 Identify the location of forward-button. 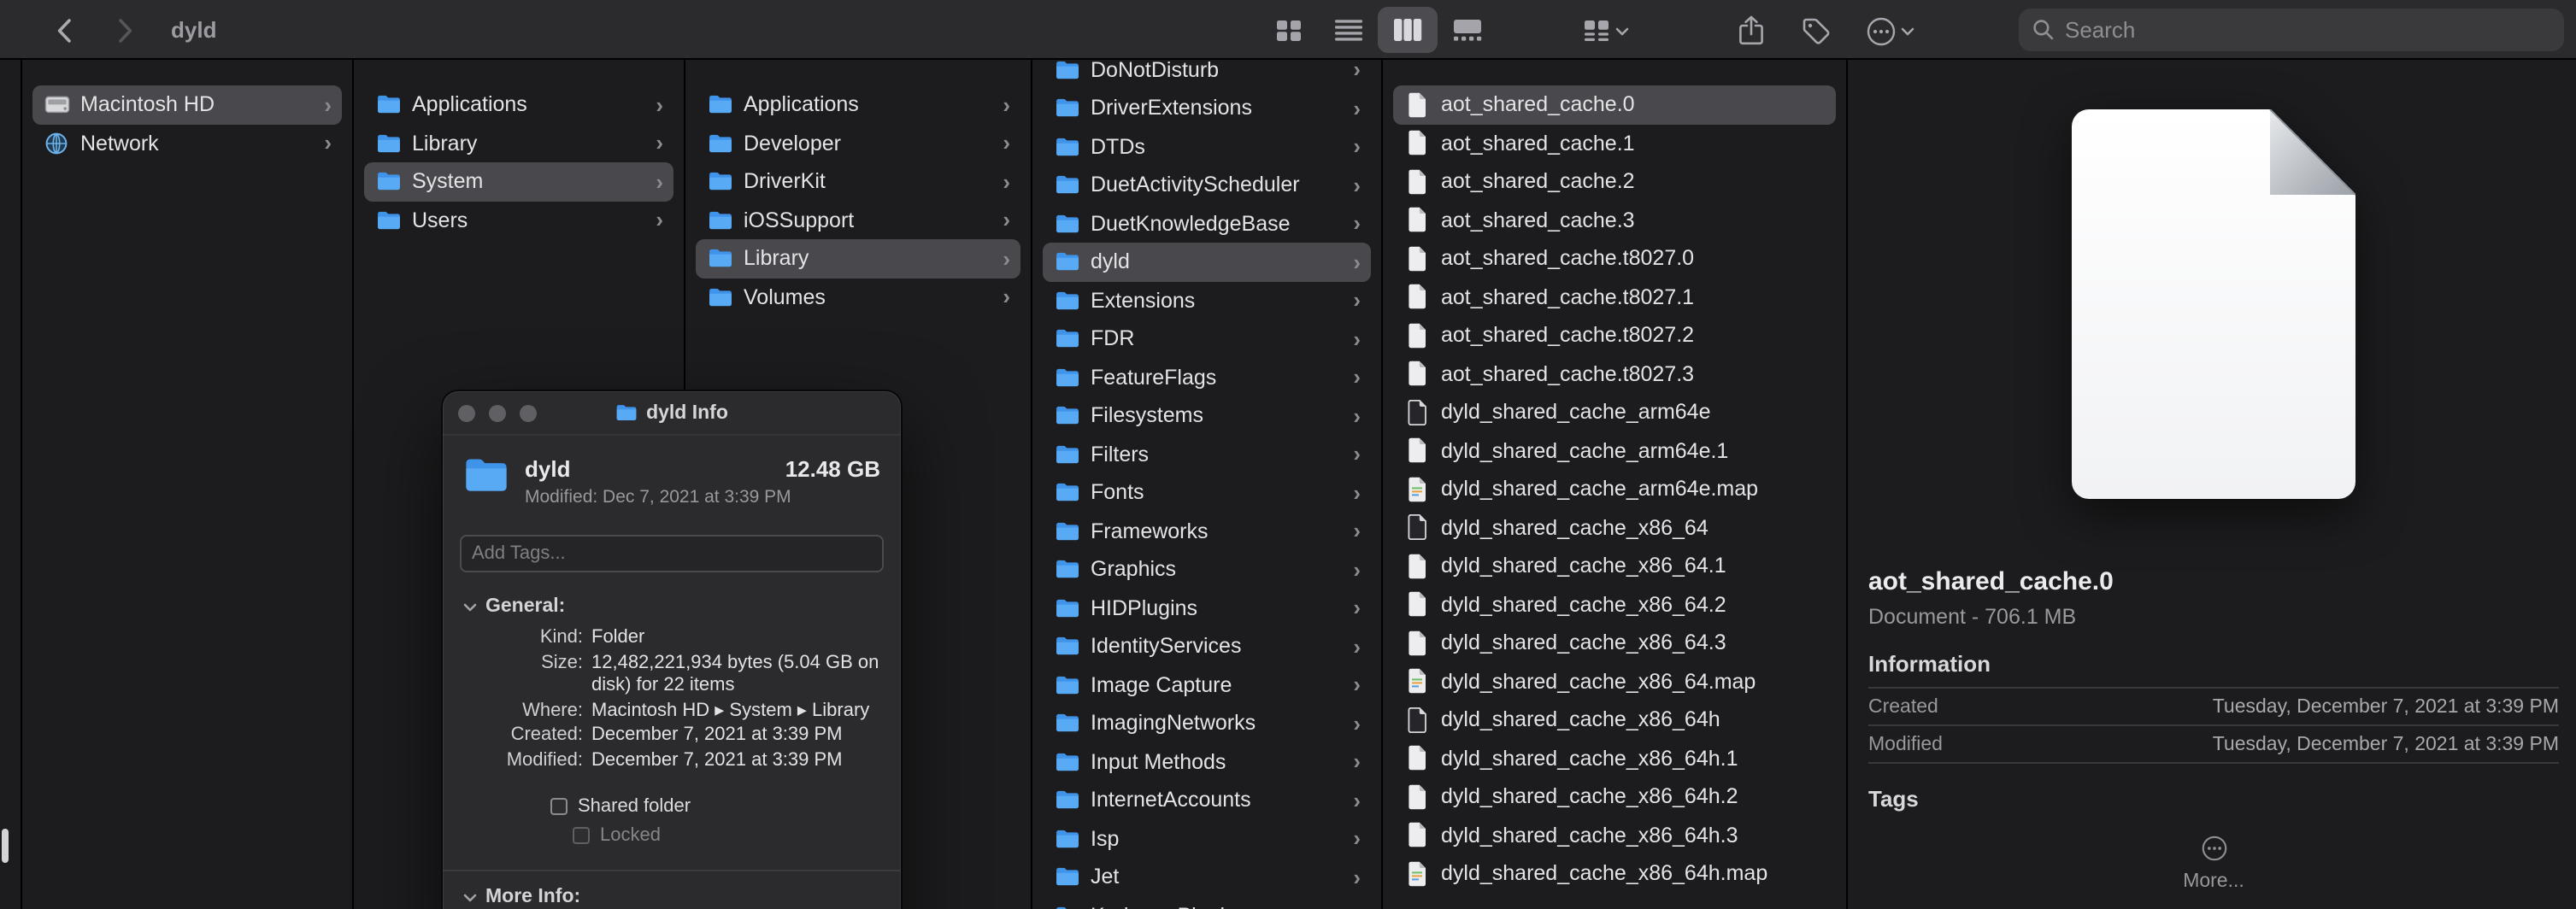
(125, 31).